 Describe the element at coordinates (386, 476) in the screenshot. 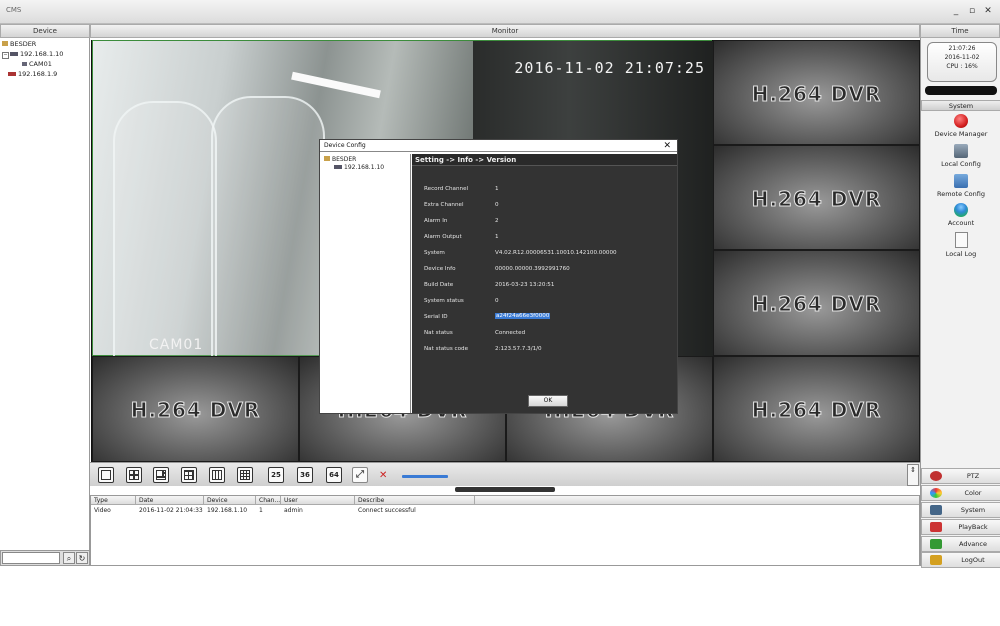

I see `mute-icon: ✕` at that location.